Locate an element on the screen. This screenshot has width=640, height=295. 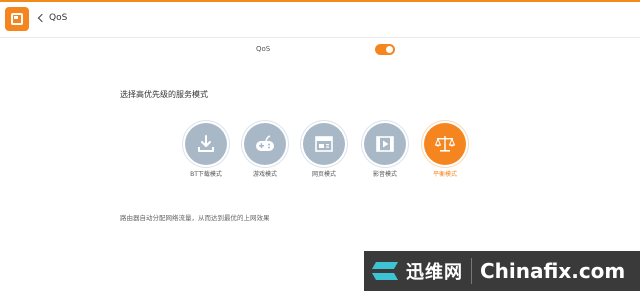
mode-bt-download: BT下载模式 is located at coordinates (206, 150).